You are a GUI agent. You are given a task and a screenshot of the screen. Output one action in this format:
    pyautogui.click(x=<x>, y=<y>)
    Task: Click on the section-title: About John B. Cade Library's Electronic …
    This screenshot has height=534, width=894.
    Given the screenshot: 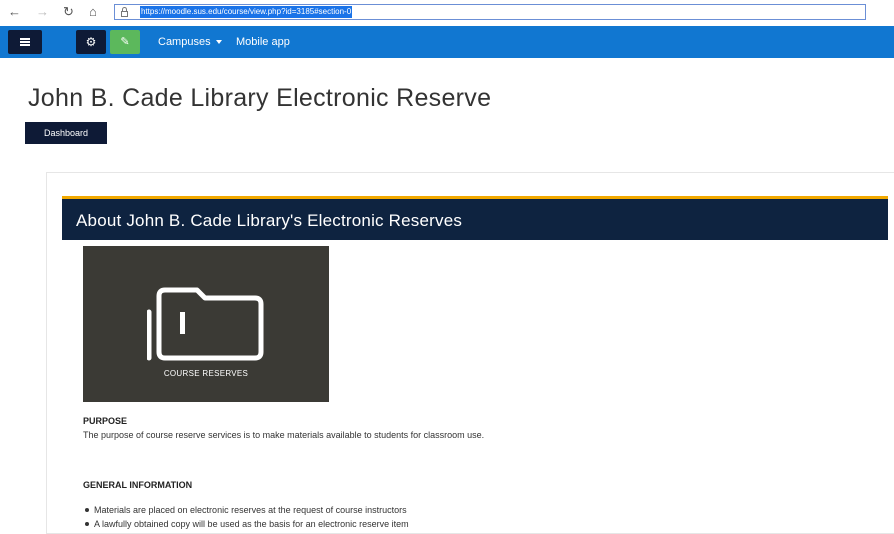 What is the action you would take?
    pyautogui.click(x=269, y=220)
    